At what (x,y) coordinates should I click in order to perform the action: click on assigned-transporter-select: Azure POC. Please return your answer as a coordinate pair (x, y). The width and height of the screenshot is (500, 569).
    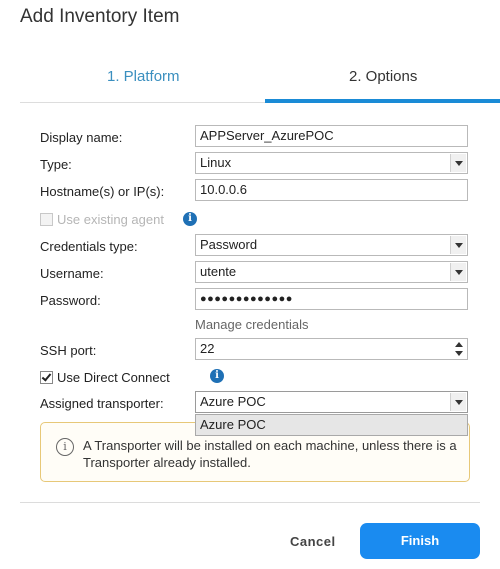
    Looking at the image, I should click on (331, 402).